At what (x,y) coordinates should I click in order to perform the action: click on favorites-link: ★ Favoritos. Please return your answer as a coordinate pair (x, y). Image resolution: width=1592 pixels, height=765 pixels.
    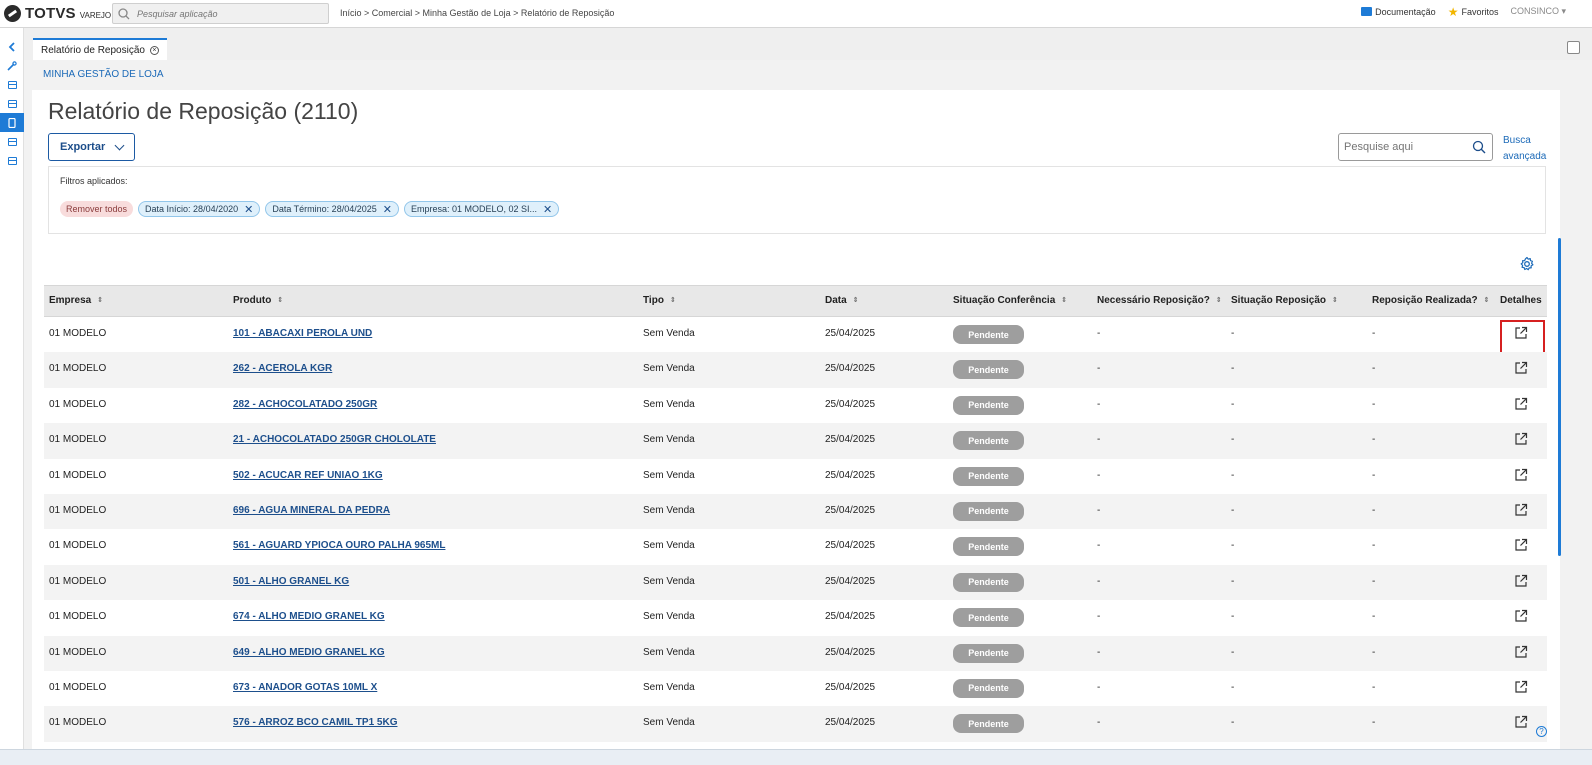
    Looking at the image, I should click on (1473, 12).